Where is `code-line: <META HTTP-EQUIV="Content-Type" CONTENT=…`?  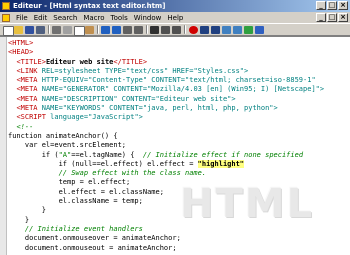
code-line: <META HTTP-EQUIV="Content-Type" CONTENT=… is located at coordinates (166, 80).